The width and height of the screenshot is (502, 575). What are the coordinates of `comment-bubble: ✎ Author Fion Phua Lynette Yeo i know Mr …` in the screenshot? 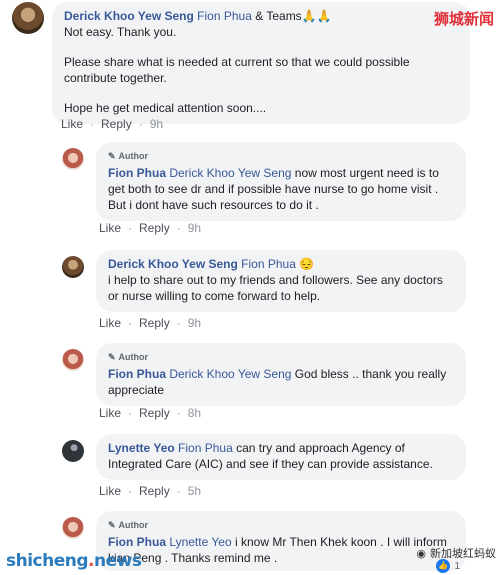 It's located at (281, 541).